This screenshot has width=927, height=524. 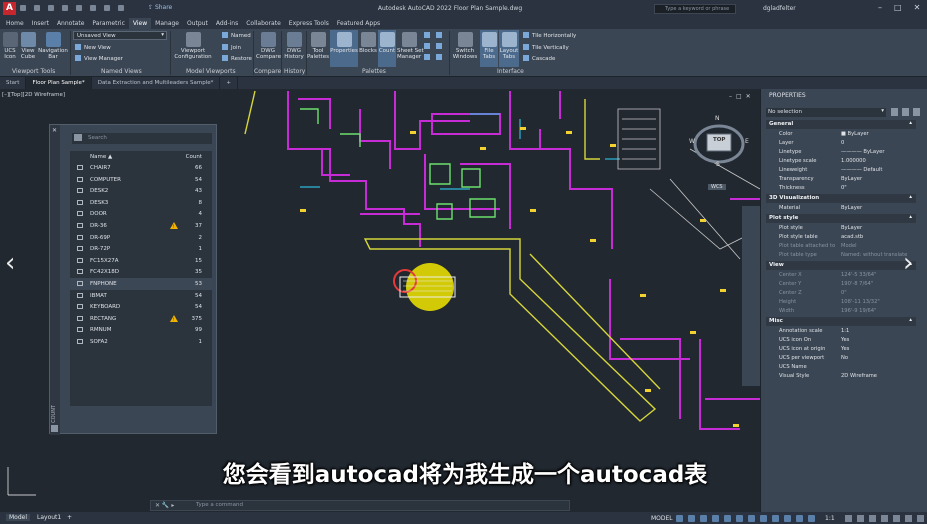 What do you see at coordinates (894, 112) in the screenshot?
I see `quick-select-icon` at bounding box center [894, 112].